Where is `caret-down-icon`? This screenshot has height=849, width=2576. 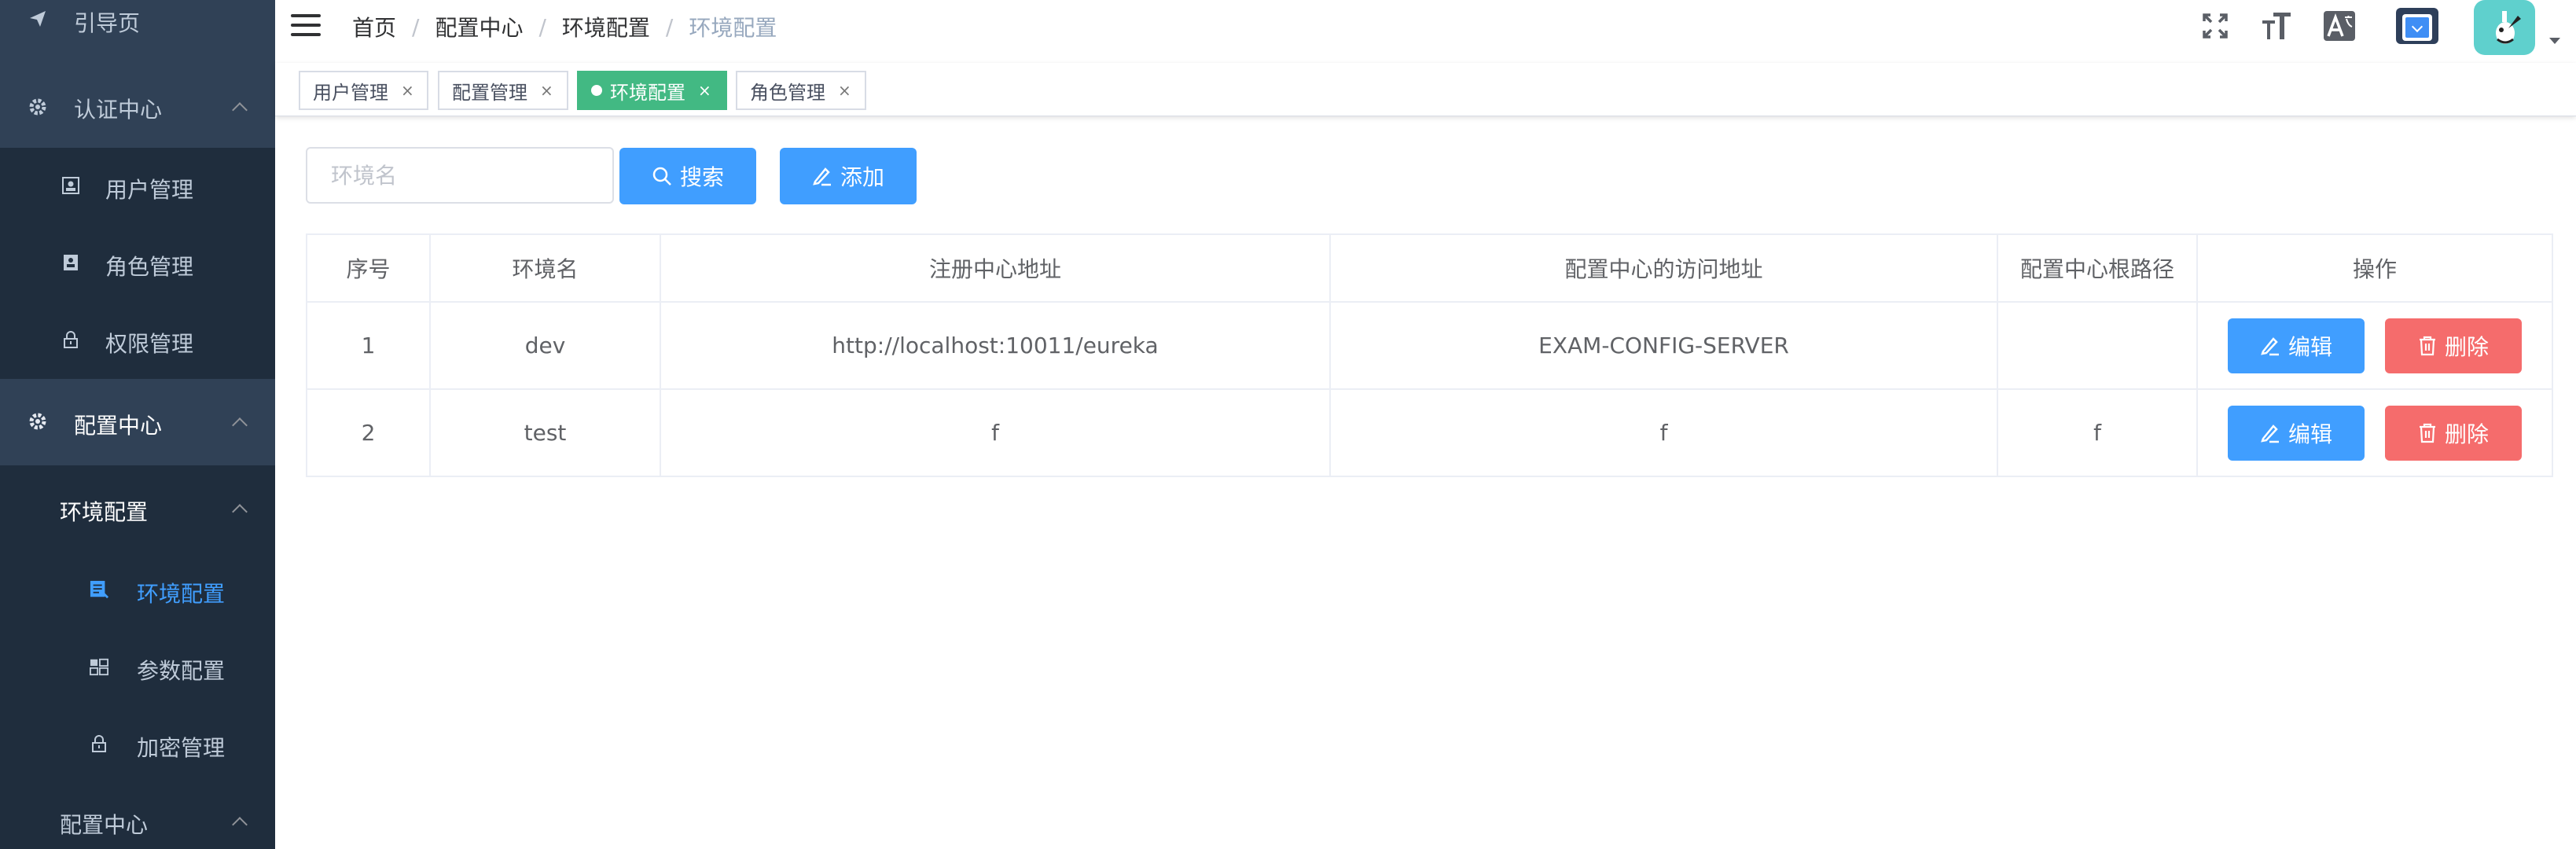 caret-down-icon is located at coordinates (2554, 41).